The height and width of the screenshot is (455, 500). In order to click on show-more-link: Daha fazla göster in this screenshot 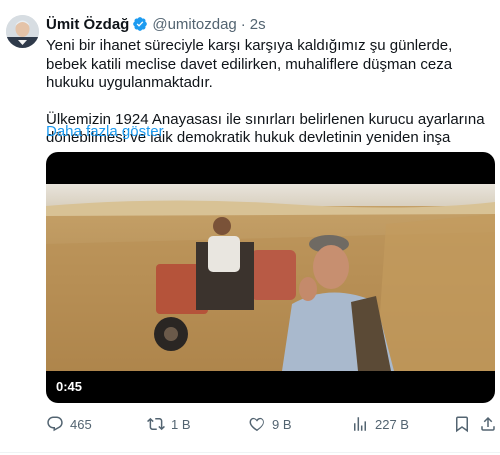, I will do `click(105, 131)`.